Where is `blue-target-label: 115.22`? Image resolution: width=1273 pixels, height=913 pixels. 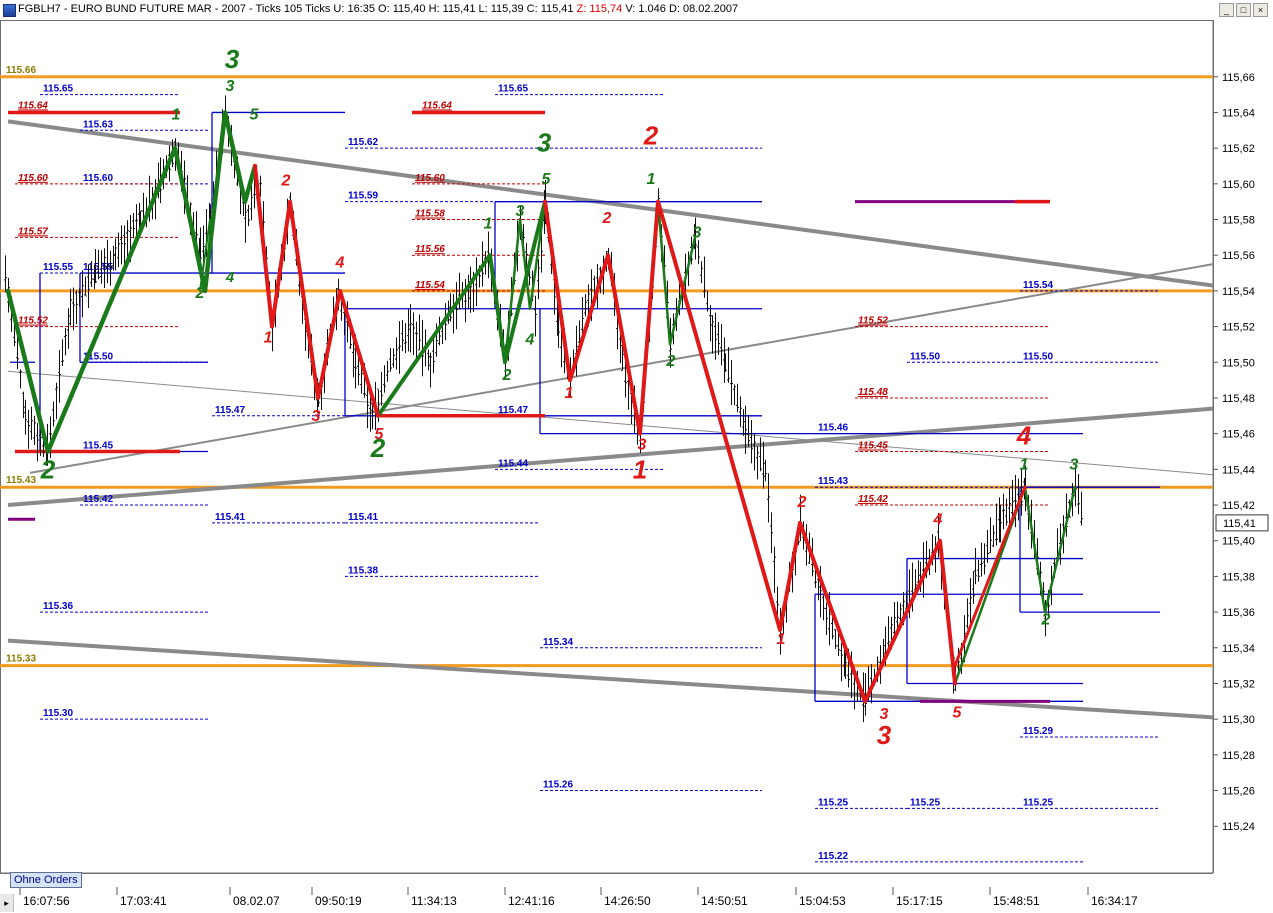 blue-target-label: 115.22 is located at coordinates (833, 856).